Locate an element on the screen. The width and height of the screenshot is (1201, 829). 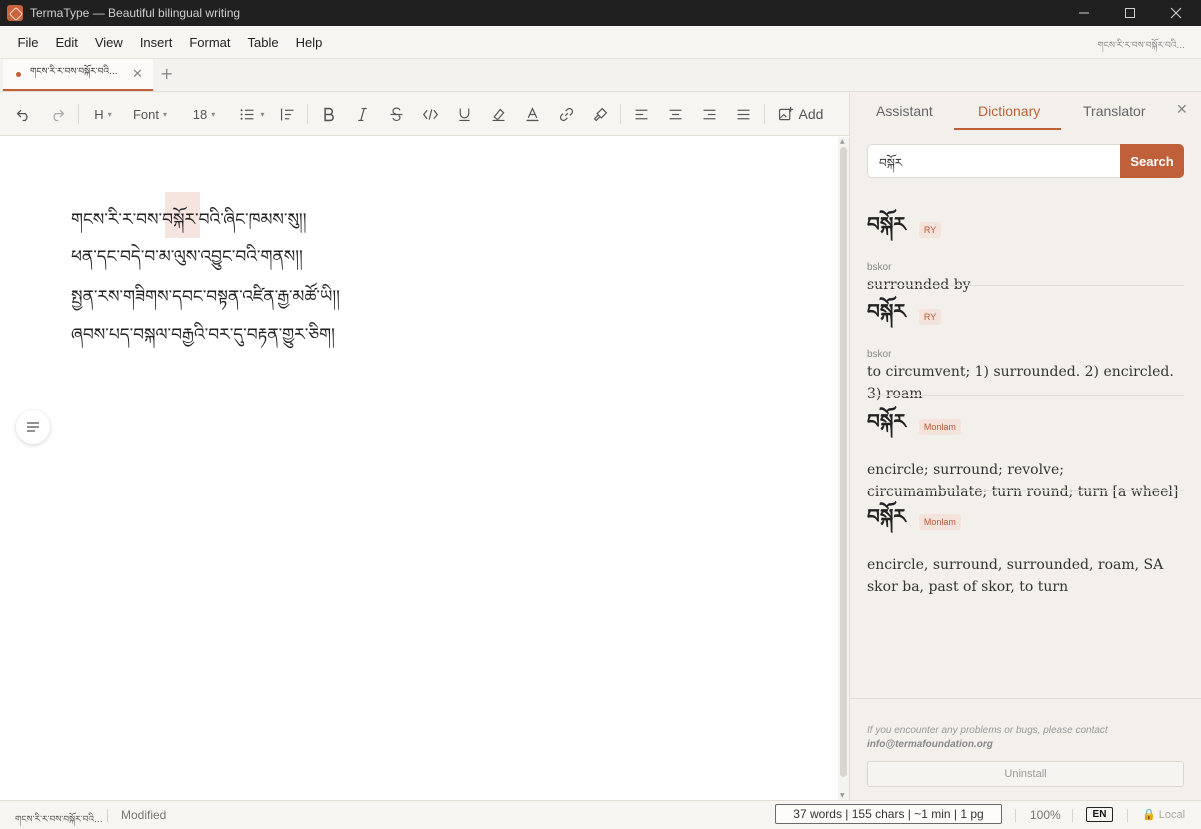
zoom-level: 100% is located at coordinates (1045, 815).